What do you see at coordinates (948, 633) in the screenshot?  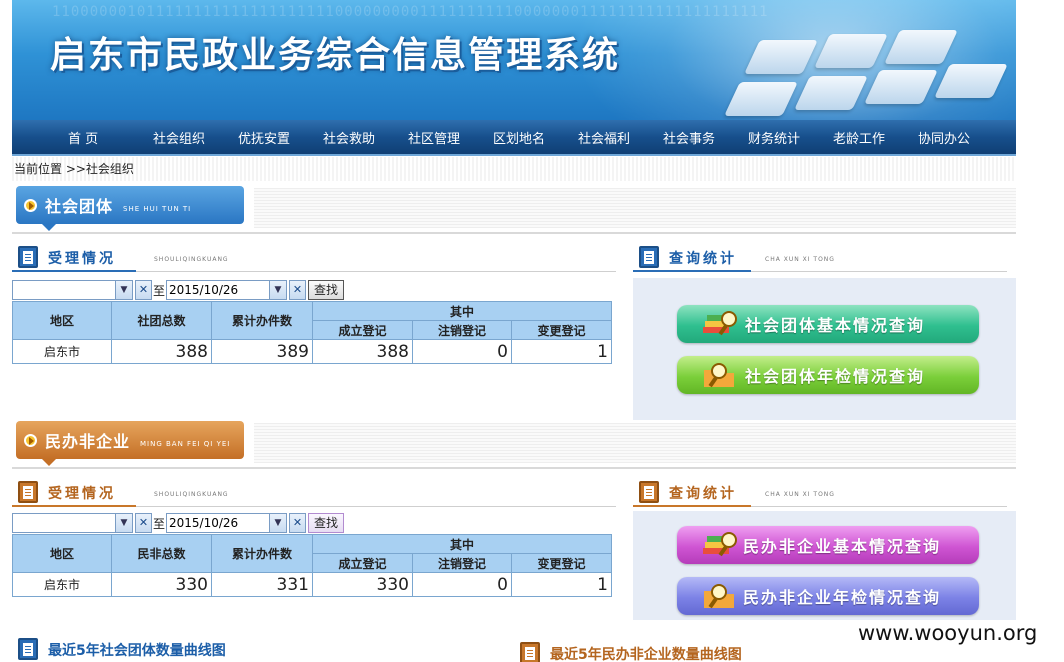 I see `watermark: www.wooyun.org` at bounding box center [948, 633].